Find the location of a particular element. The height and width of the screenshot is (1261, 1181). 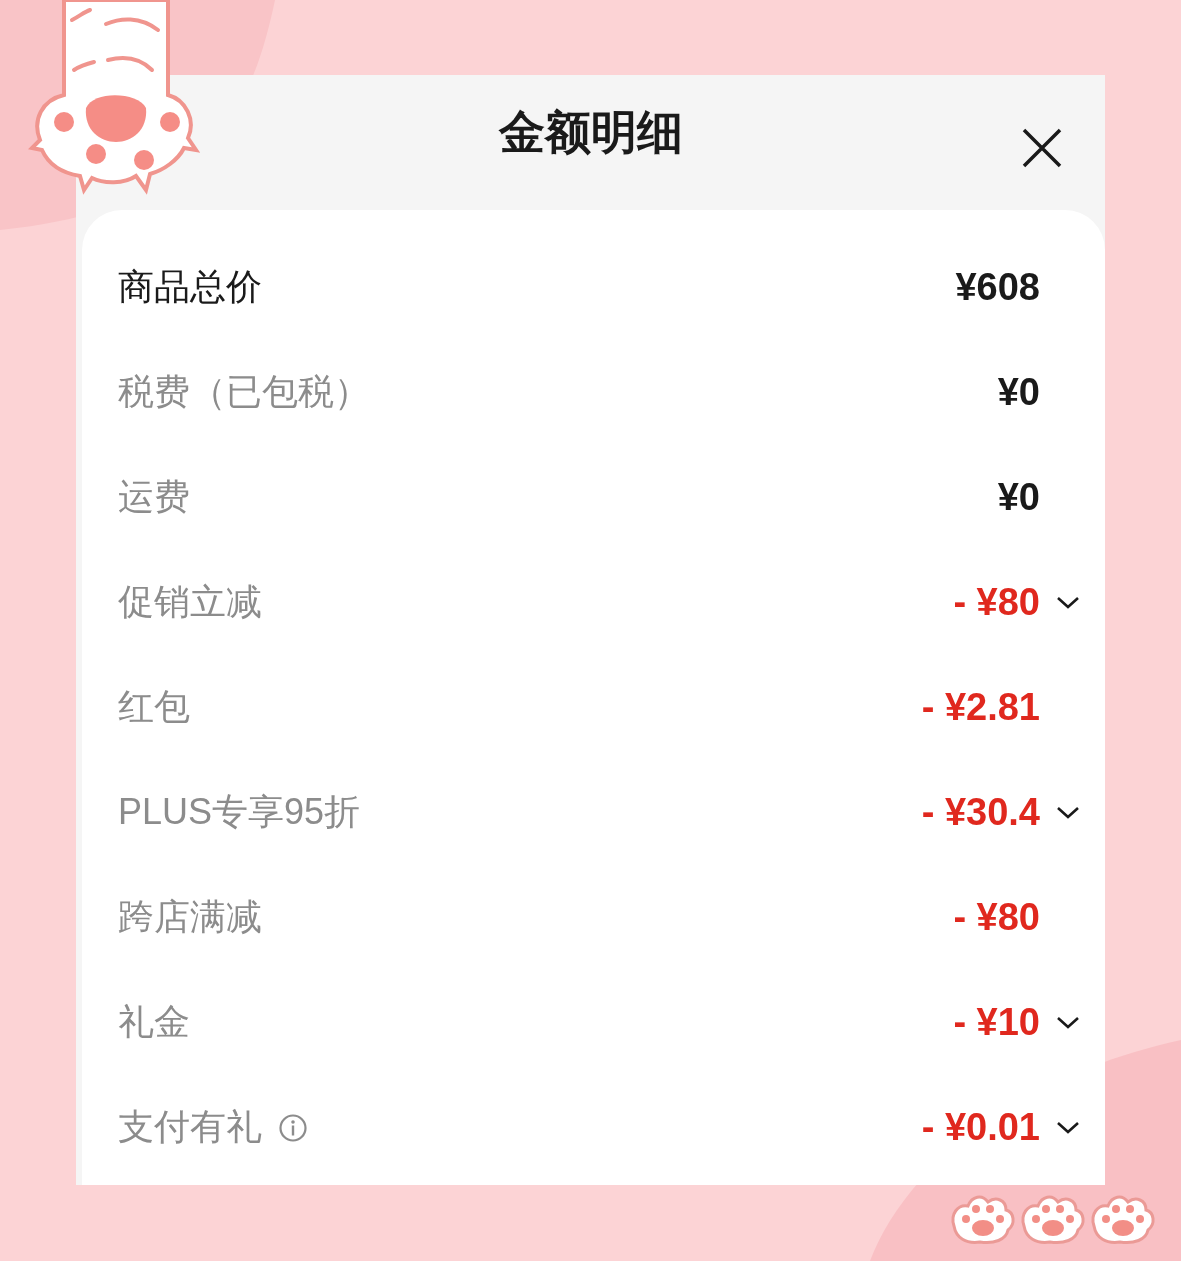

row-label: 商品总价 is located at coordinates (190, 287).